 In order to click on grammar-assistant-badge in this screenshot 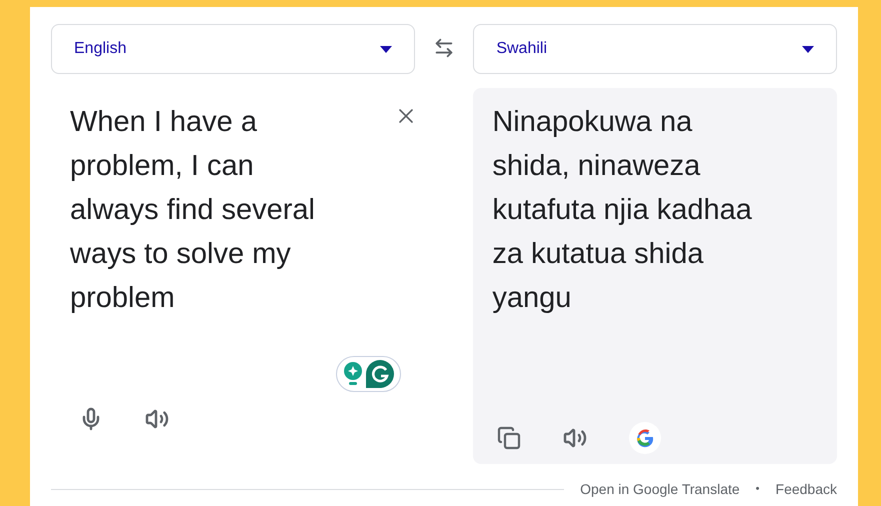, I will do `click(368, 374)`.